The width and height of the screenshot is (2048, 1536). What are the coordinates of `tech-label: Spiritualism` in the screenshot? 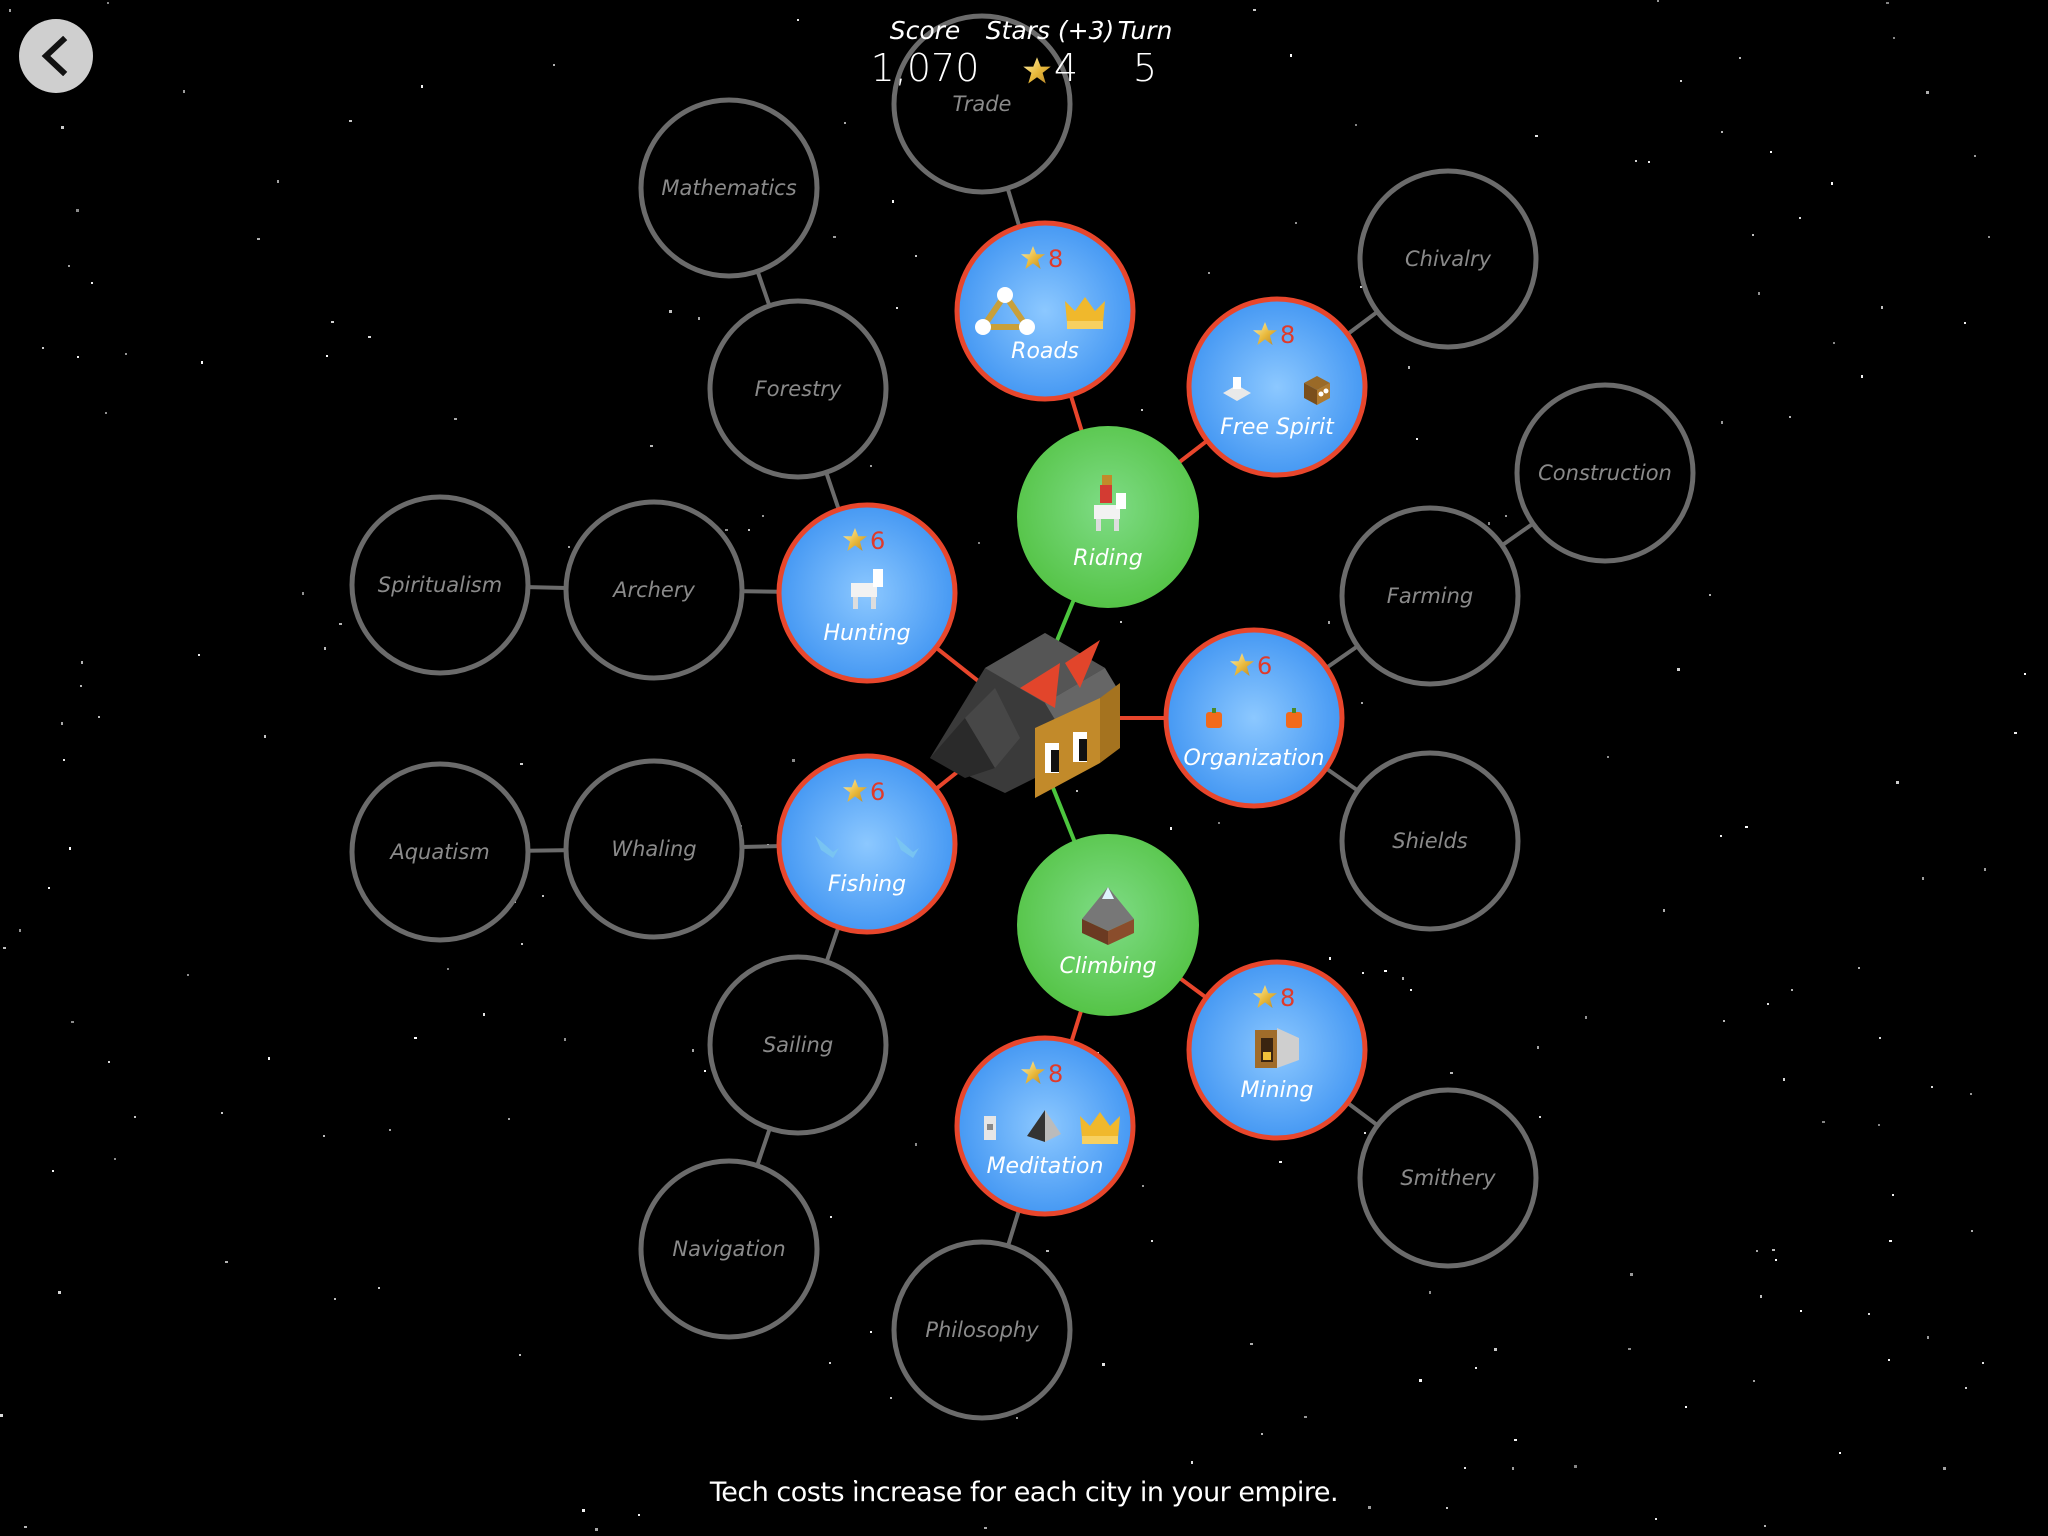 It's located at (440, 585).